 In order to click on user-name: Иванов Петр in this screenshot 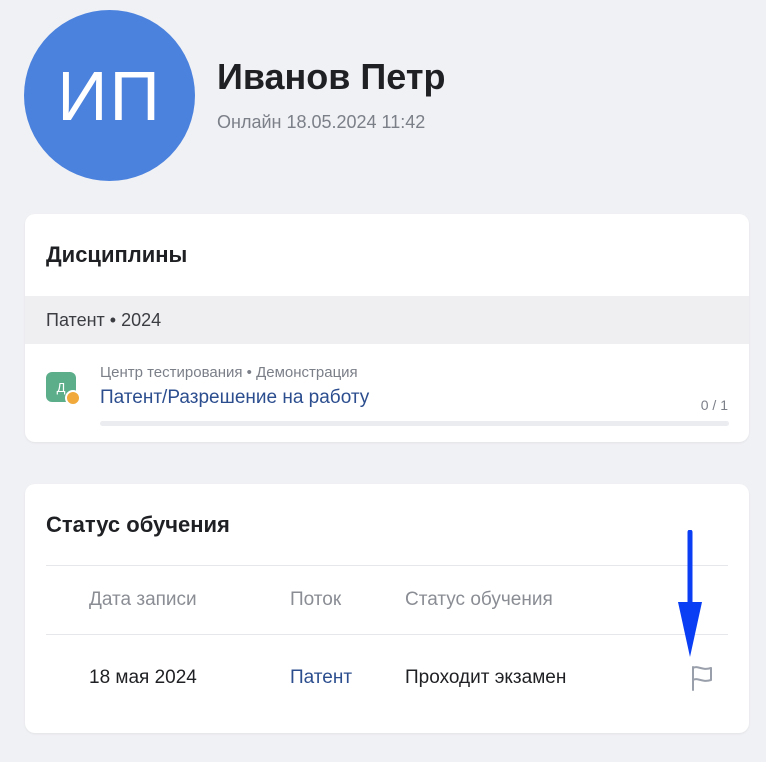, I will do `click(331, 76)`.